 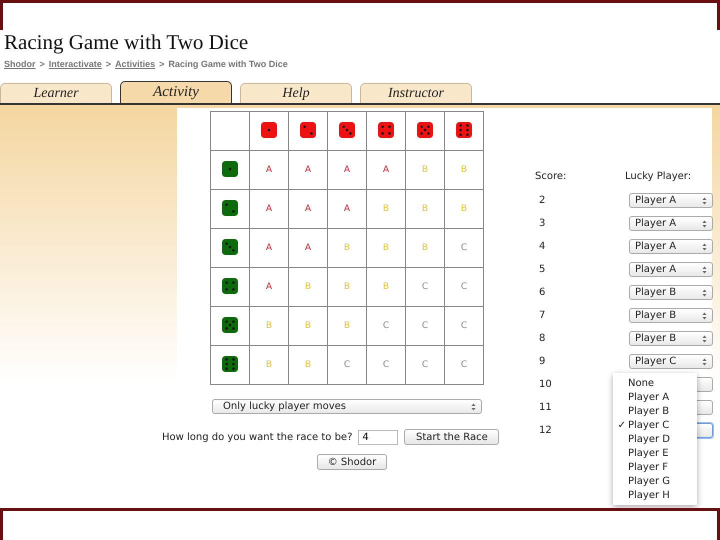 What do you see at coordinates (545, 430) in the screenshot?
I see `score-label: 12` at bounding box center [545, 430].